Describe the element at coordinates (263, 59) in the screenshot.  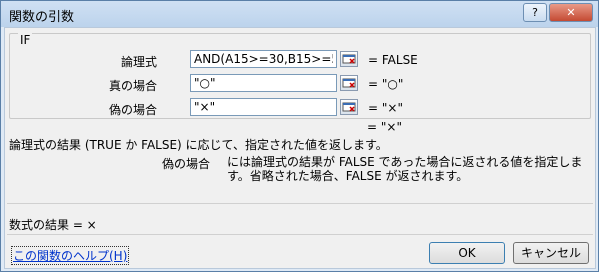
I see `arg-input-logical-test` at that location.